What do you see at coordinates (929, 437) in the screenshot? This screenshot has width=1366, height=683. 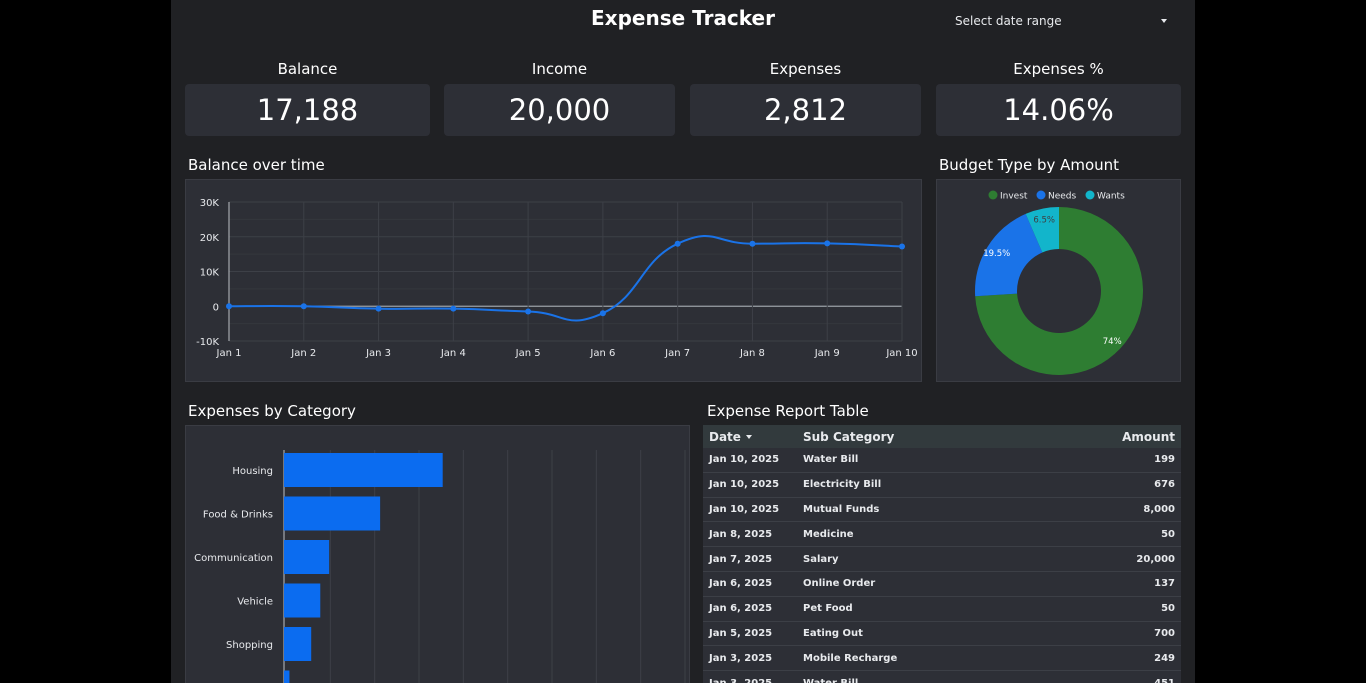 I see `subcategory-column-header: Sub Category` at bounding box center [929, 437].